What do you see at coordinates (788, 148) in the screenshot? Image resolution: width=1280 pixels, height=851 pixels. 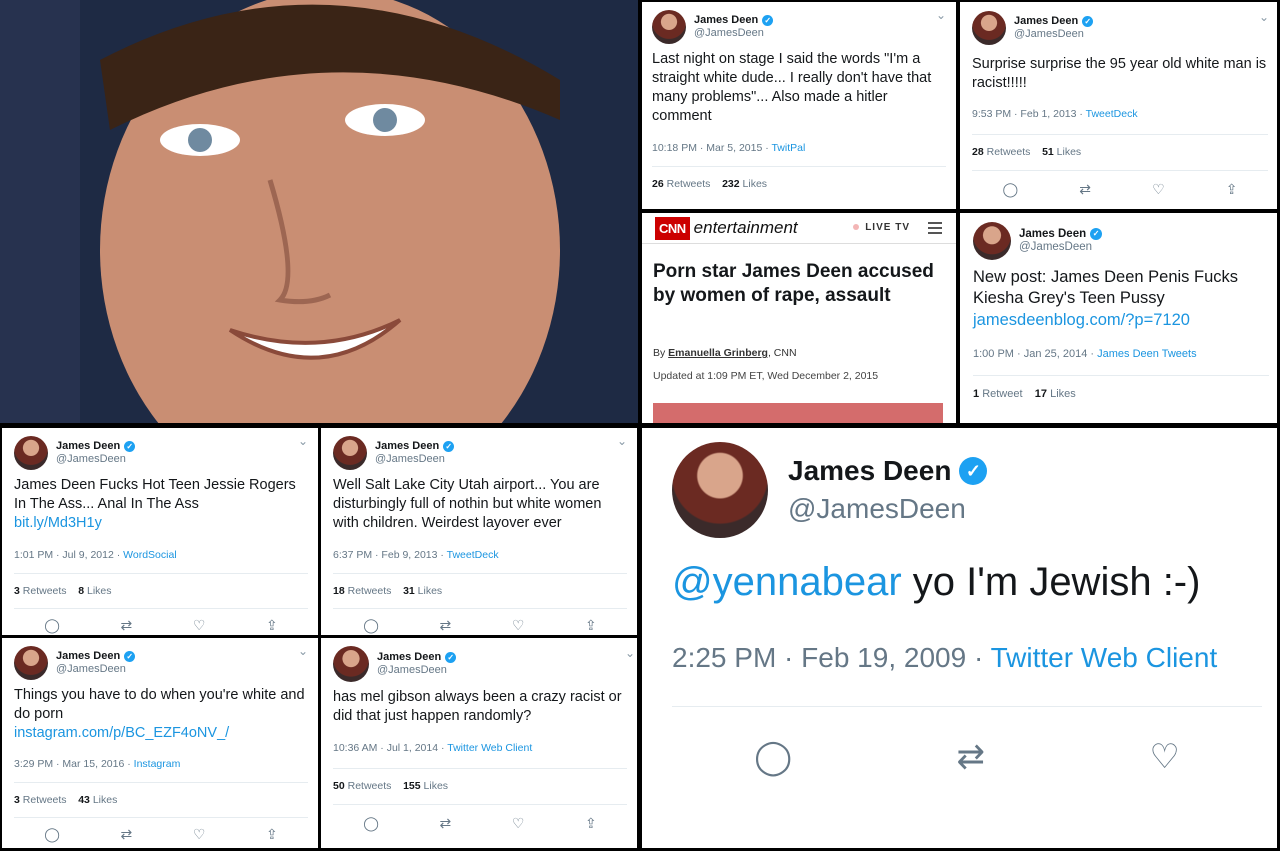 I see `tweet-source: TwitPal` at bounding box center [788, 148].